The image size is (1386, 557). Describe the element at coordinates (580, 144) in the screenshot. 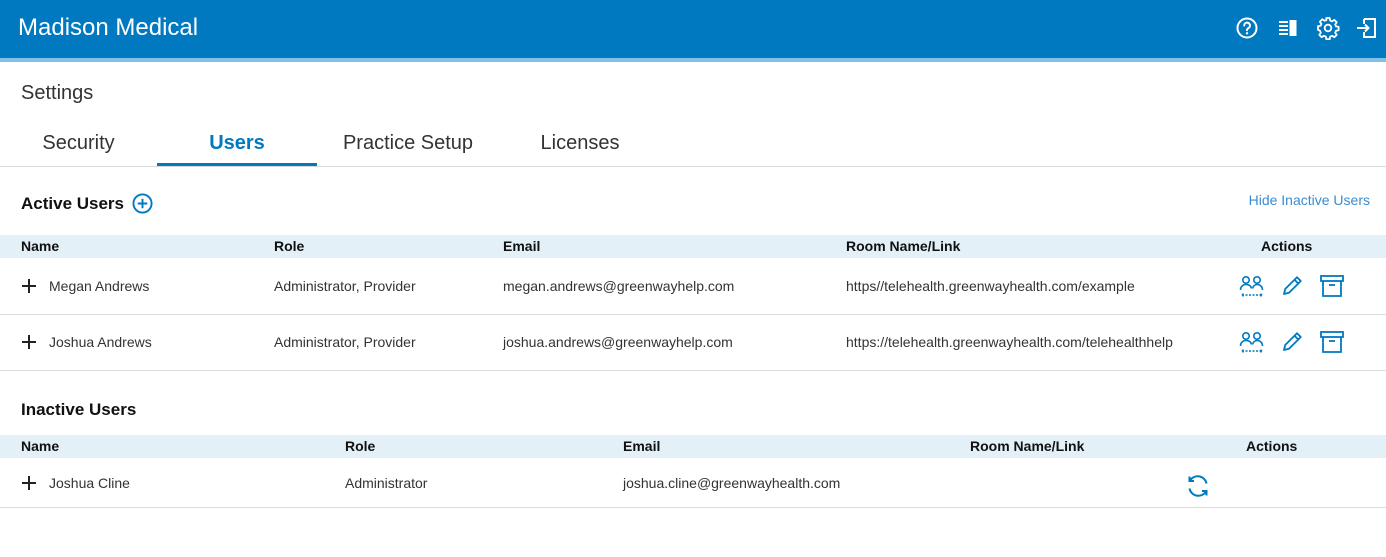

I see `tab-licenses: Licenses` at that location.